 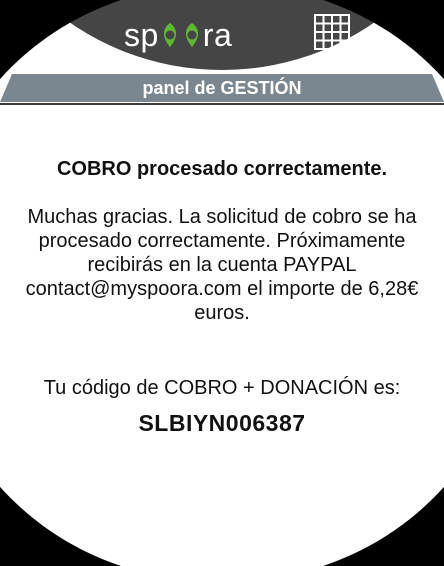 I want to click on grid-icon, so click(x=332, y=32).